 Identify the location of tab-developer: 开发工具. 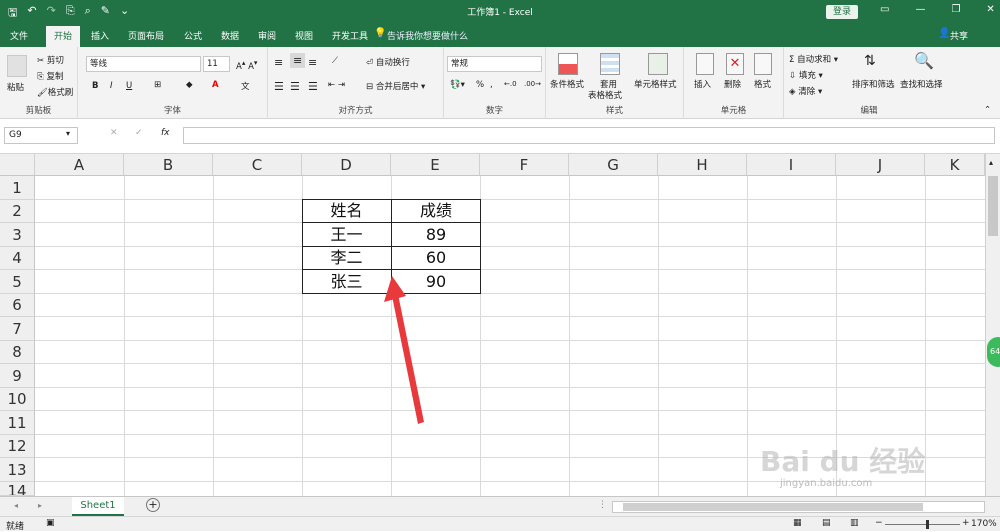
(350, 35).